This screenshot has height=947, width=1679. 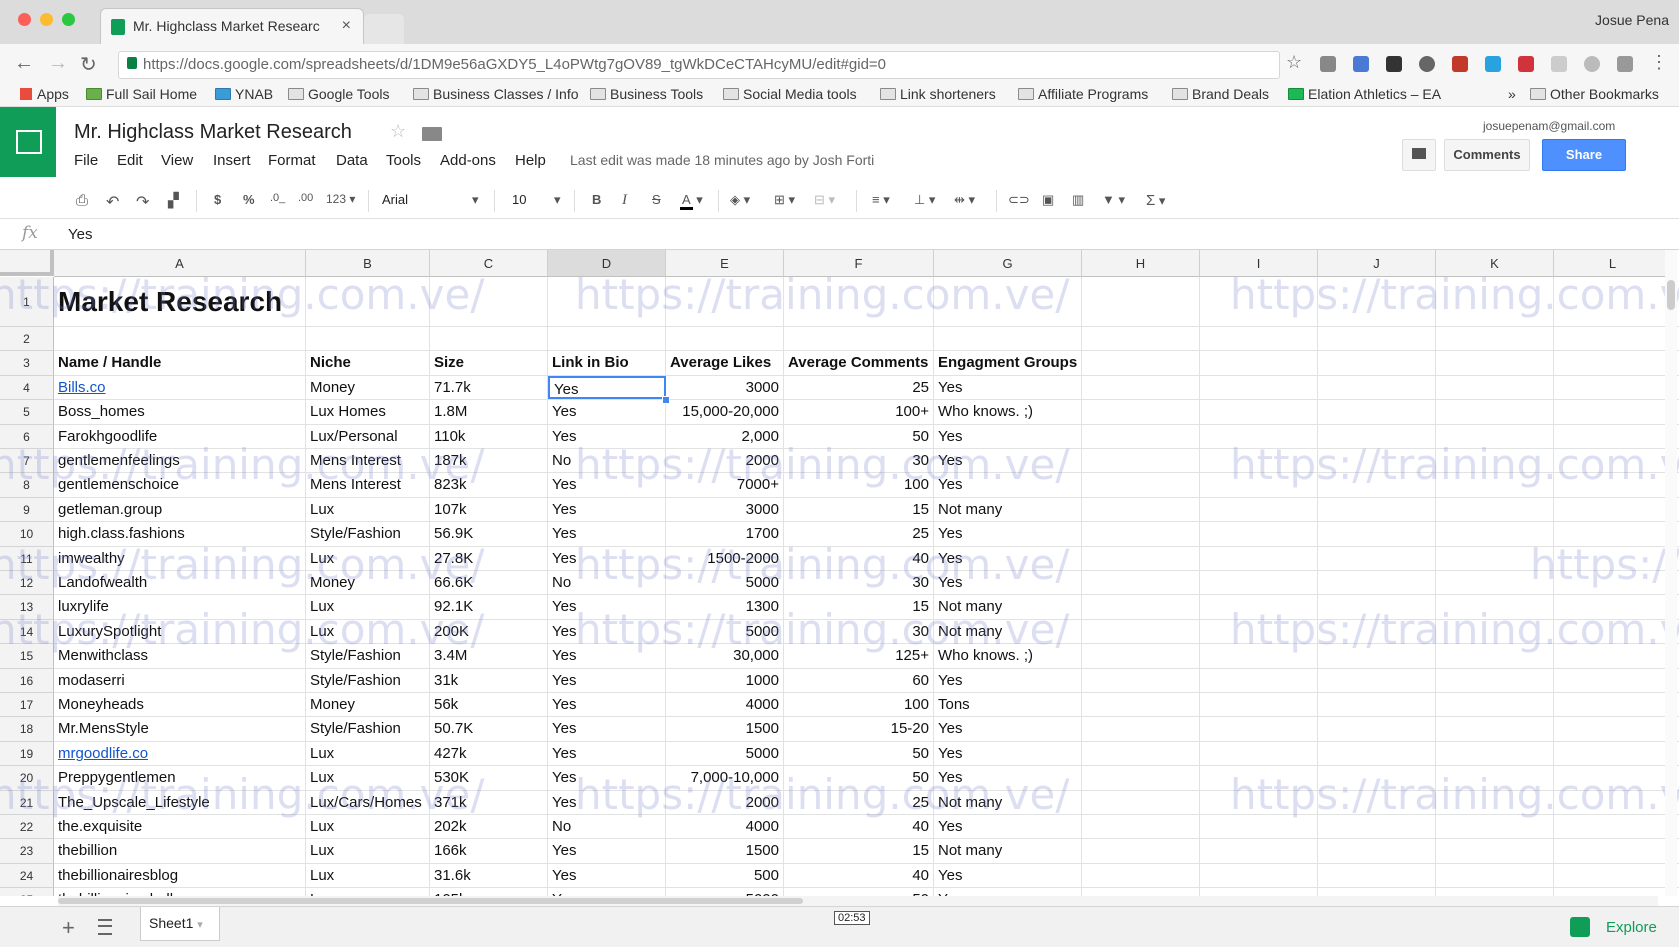 I want to click on sheets-logo-icon, so click(x=28, y=142).